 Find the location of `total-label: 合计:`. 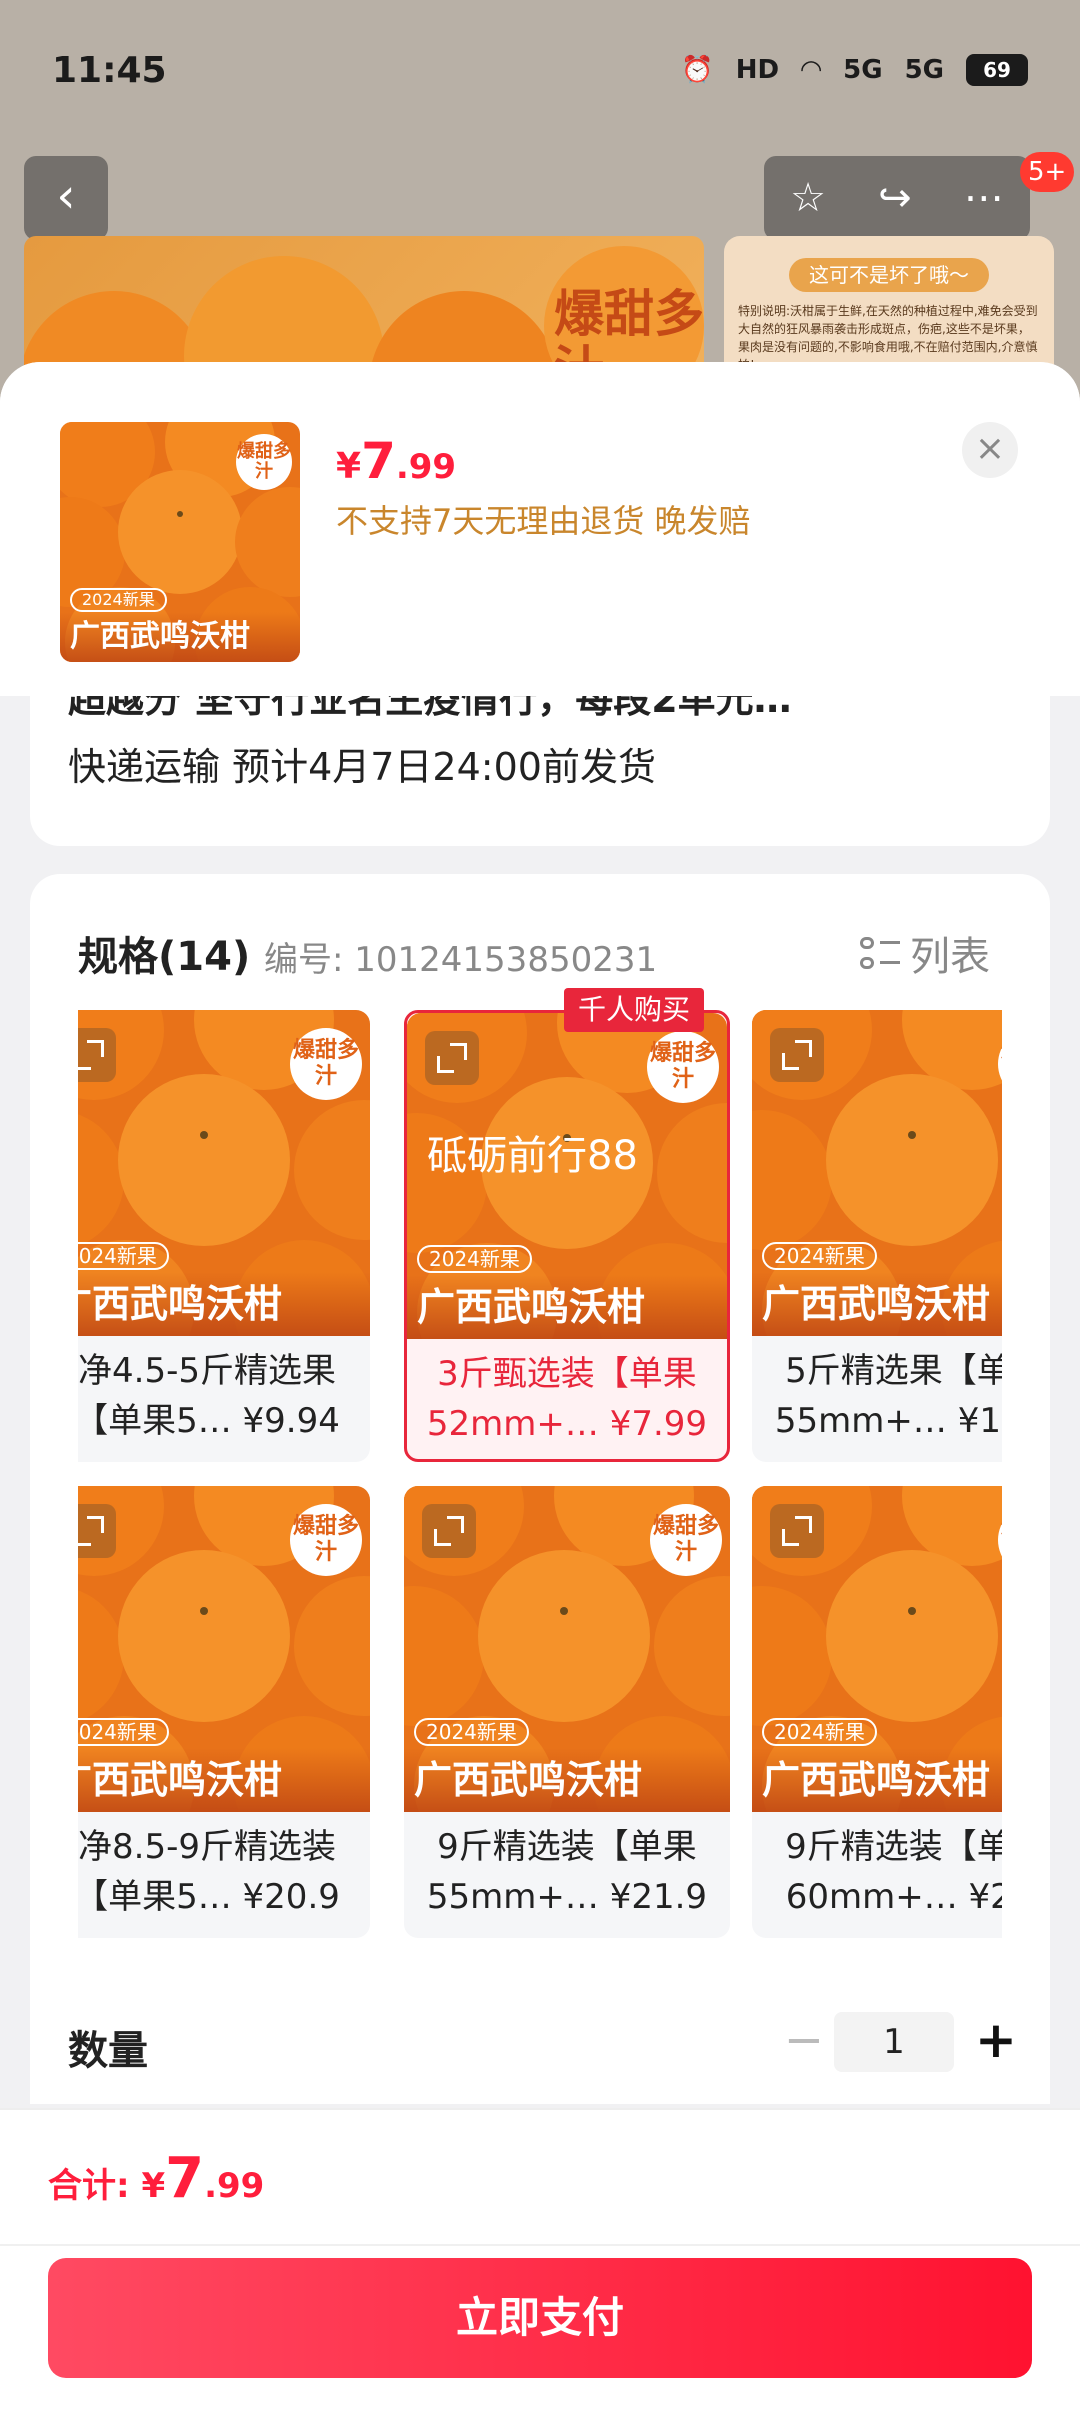

total-label: 合计: is located at coordinates (95, 2186).